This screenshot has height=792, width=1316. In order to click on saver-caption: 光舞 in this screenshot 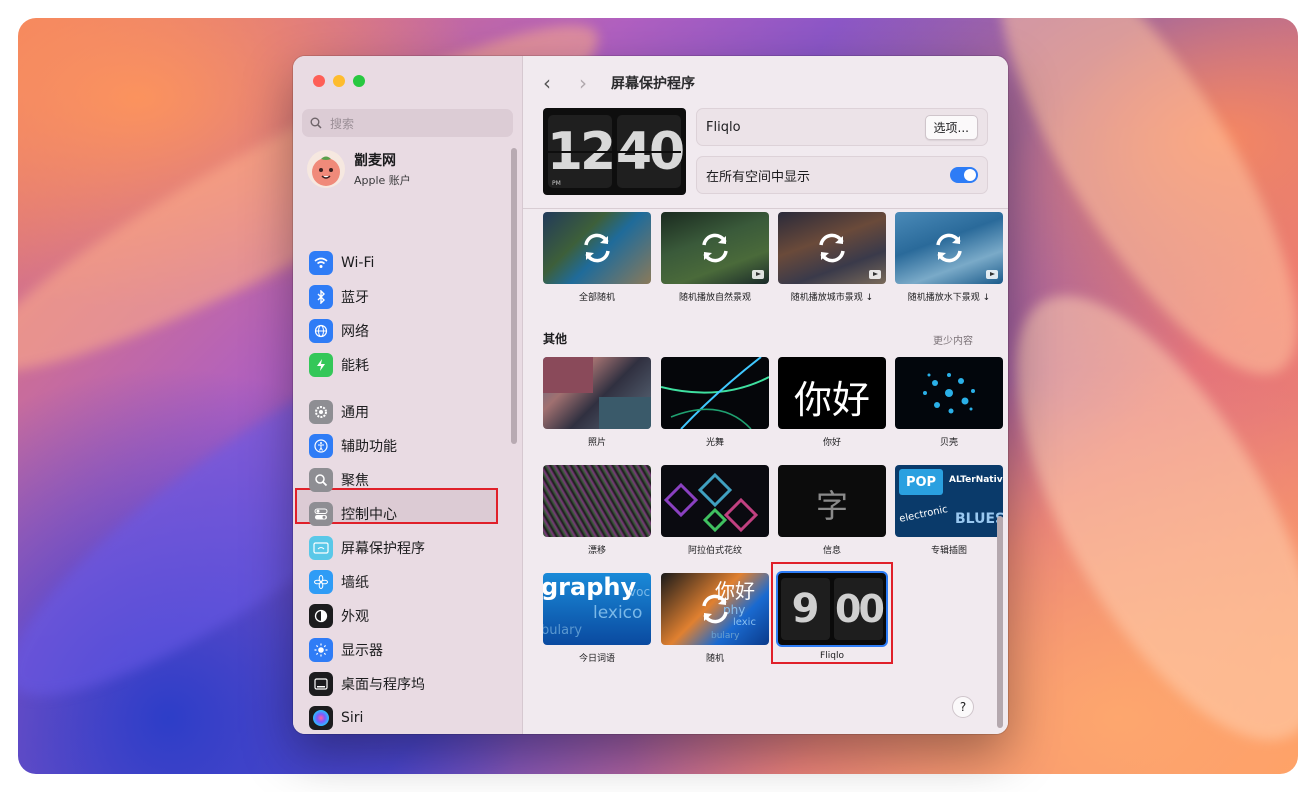, I will do `click(714, 443)`.